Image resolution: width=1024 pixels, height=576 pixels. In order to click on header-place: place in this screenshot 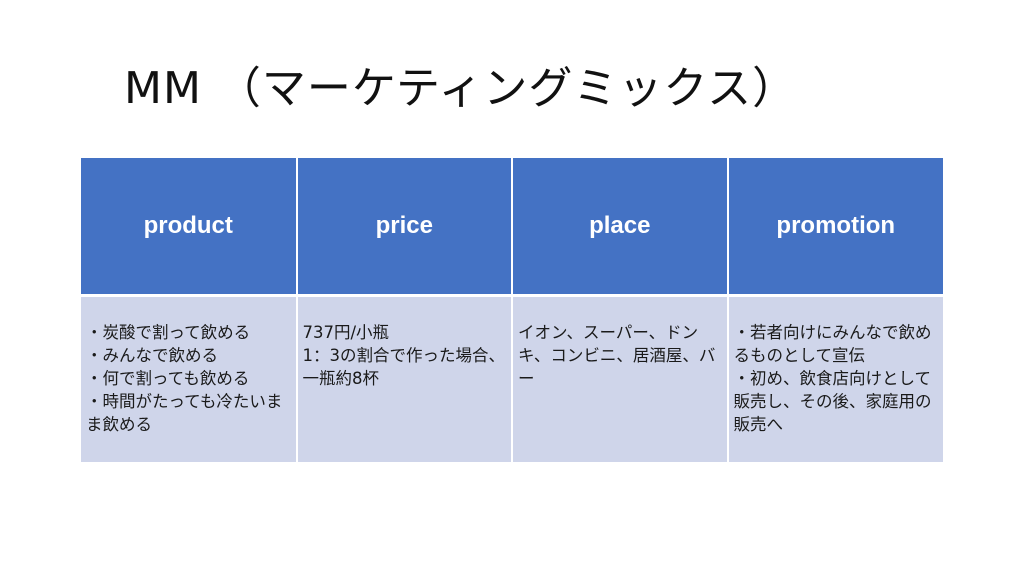, I will do `click(620, 227)`.